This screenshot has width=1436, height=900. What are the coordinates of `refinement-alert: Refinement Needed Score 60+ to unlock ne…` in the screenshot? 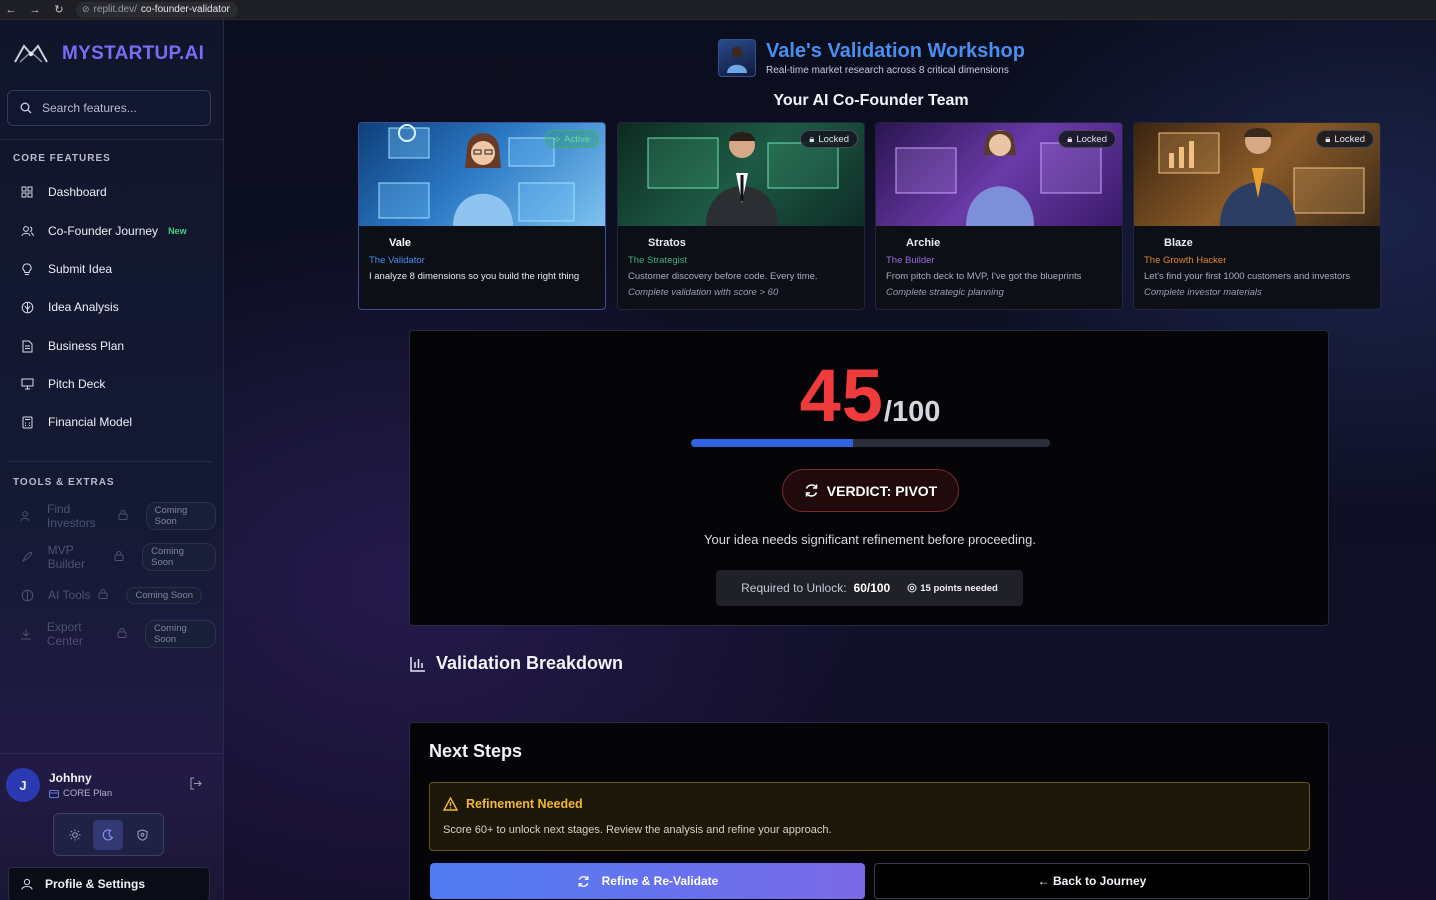 It's located at (869, 816).